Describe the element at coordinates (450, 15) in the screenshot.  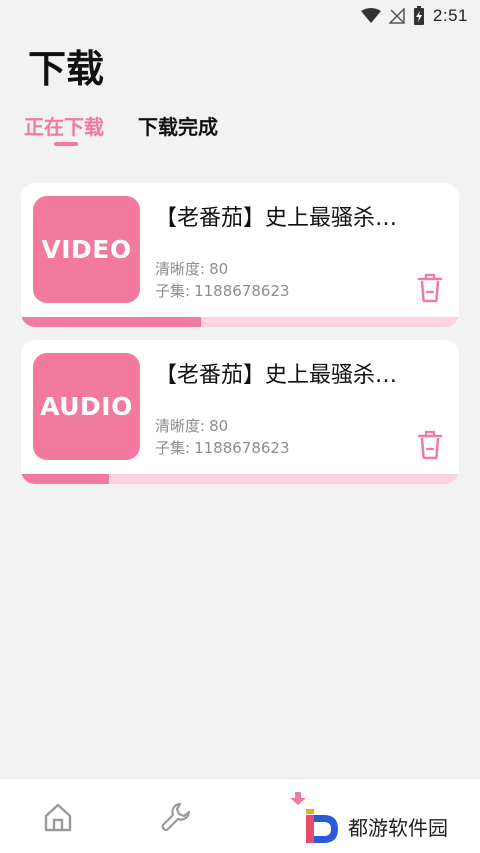
I see `status-time: 2:51` at that location.